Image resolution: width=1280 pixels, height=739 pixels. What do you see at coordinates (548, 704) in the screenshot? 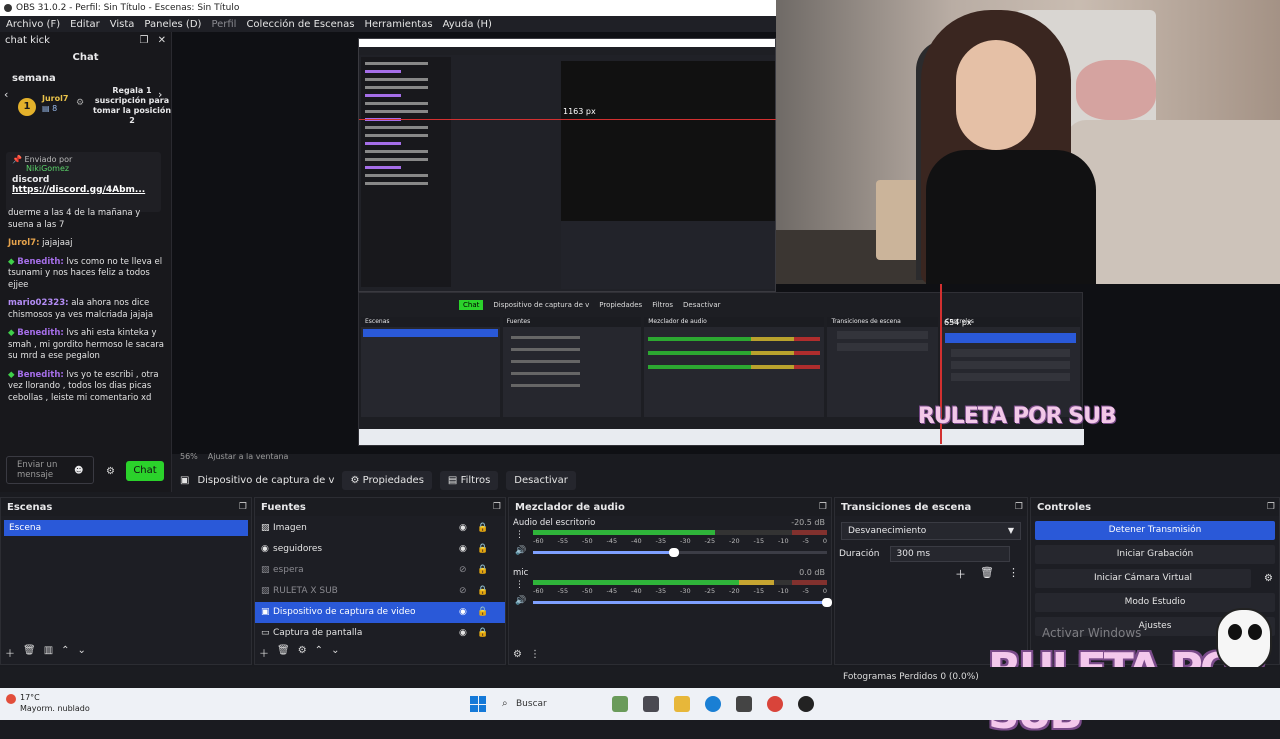
I see `taskbar-search: ⌕ Buscar` at bounding box center [548, 704].